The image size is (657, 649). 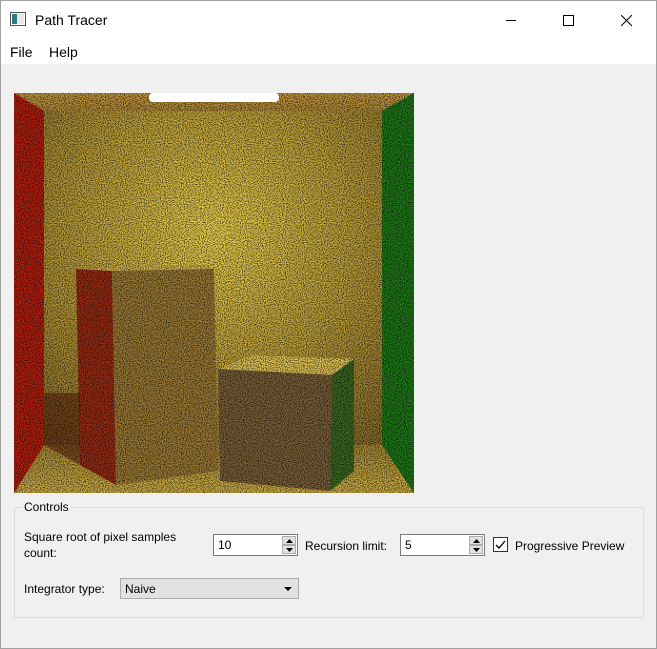 What do you see at coordinates (64, 589) in the screenshot?
I see `integrator-label: Integrator type:` at bounding box center [64, 589].